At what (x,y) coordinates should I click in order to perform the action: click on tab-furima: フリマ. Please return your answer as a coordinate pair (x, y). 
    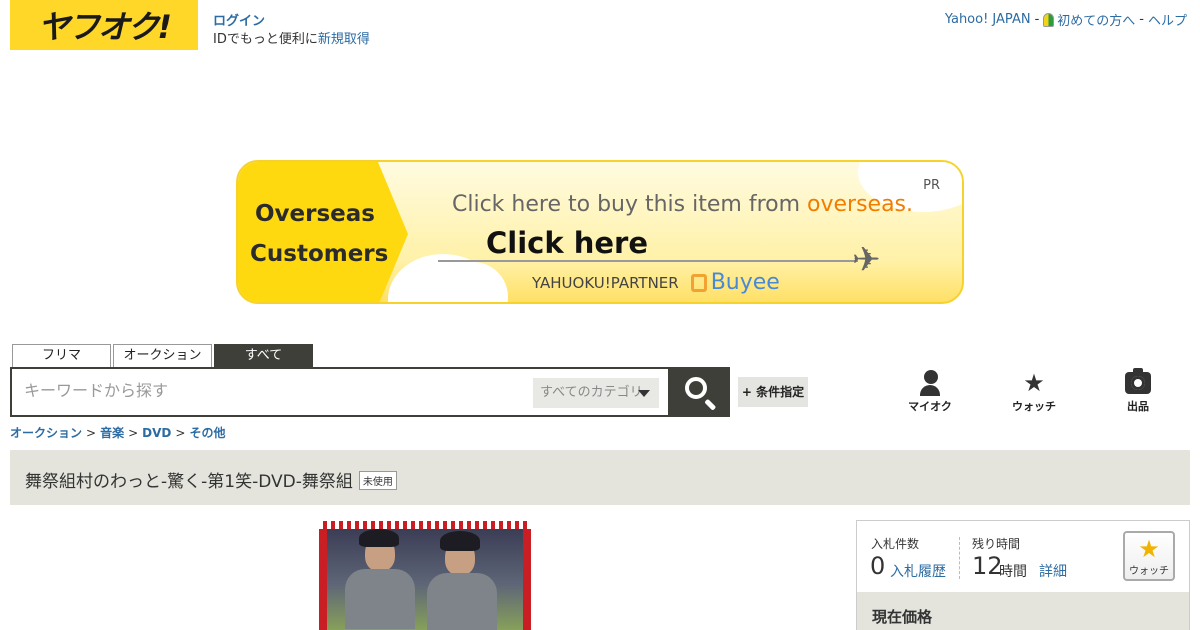
    Looking at the image, I should click on (61, 356).